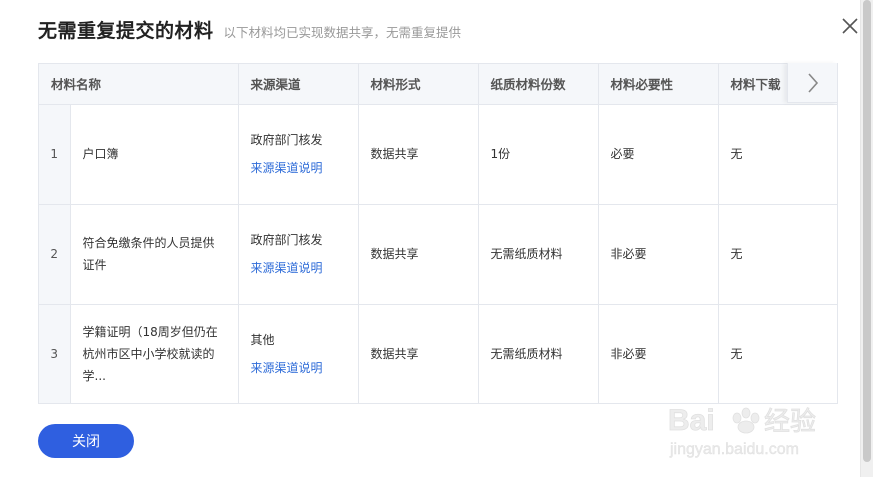  I want to click on dialog-subtitle: 以下材料均已实现数据共享，无需重复提供, so click(342, 32).